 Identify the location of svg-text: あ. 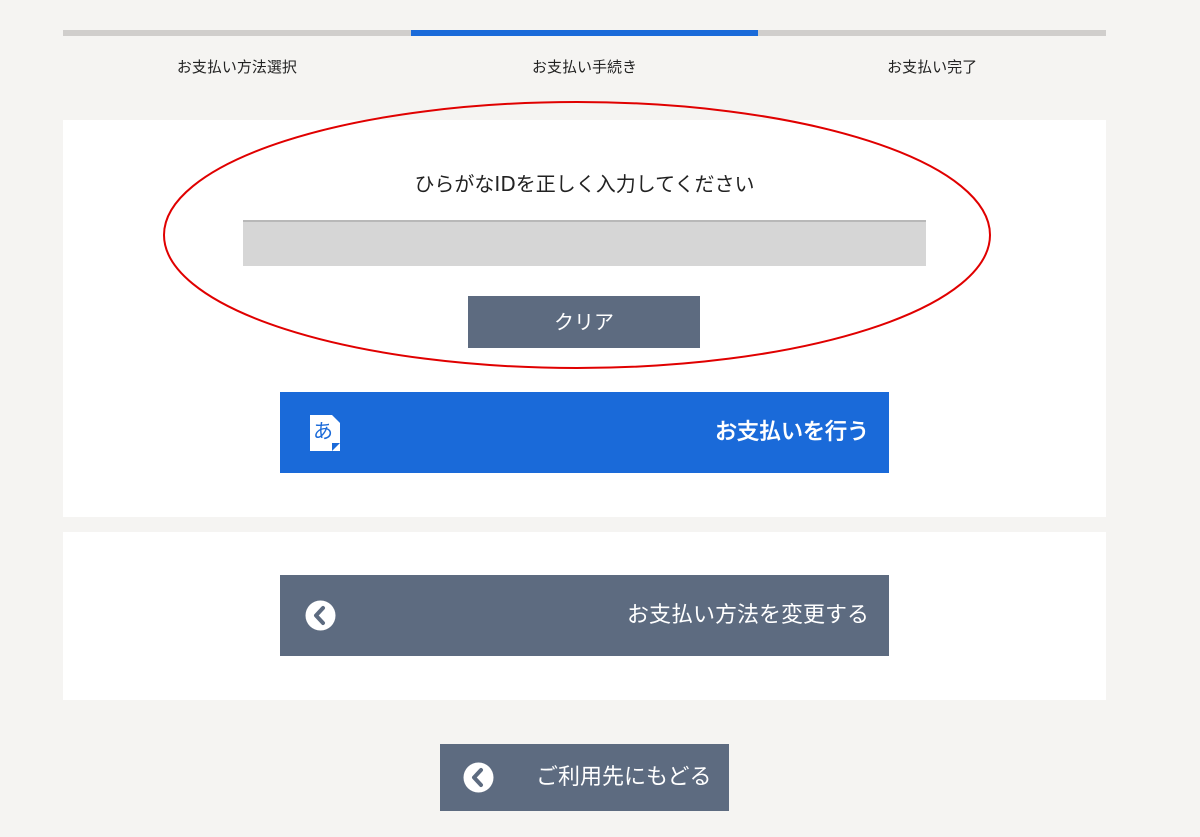
(323, 431).